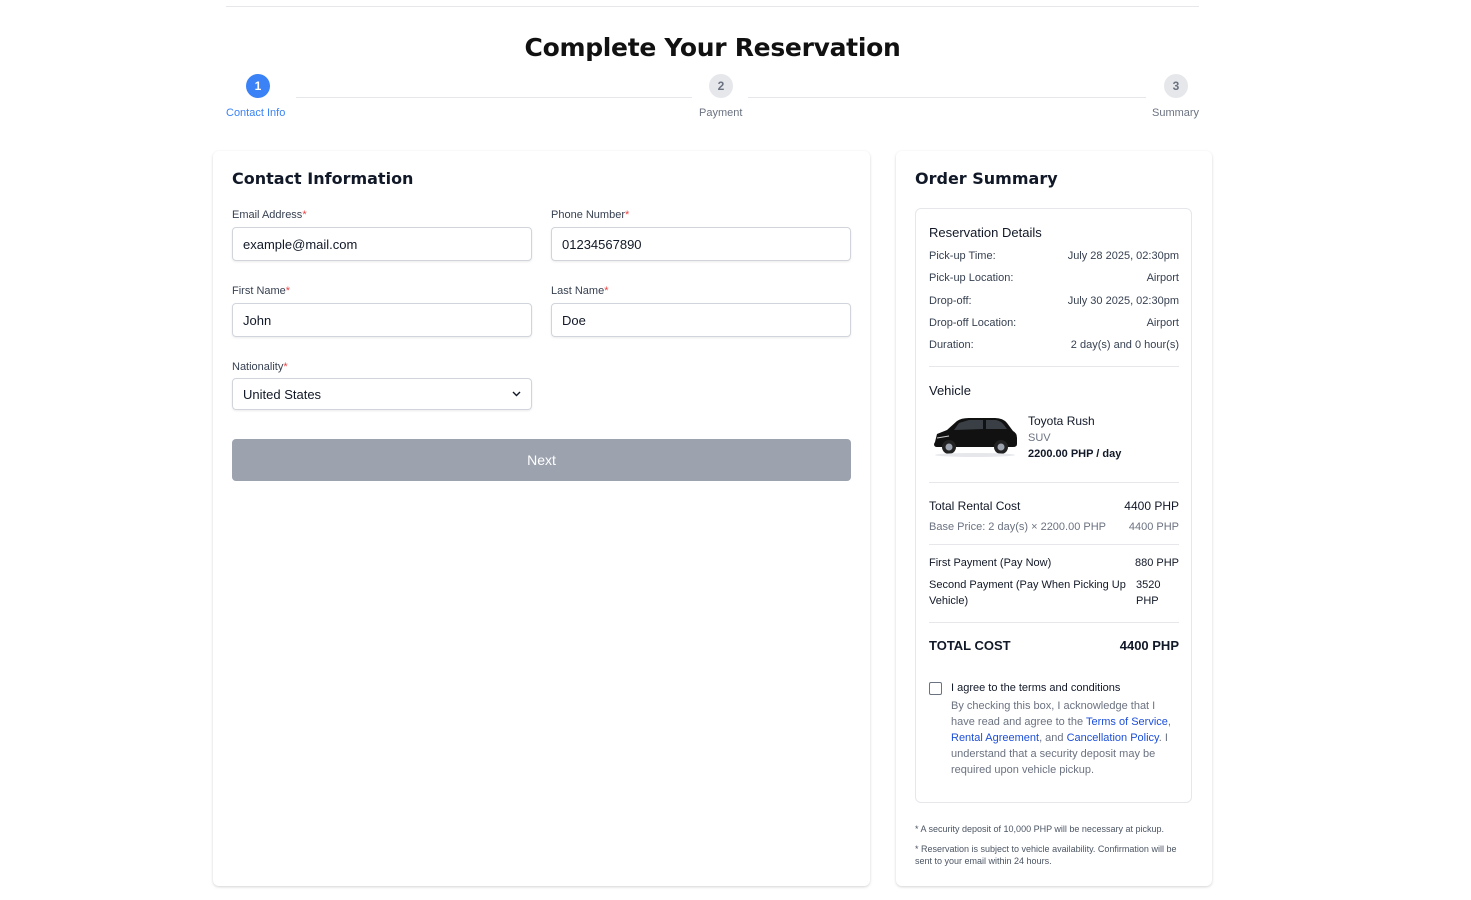 This screenshot has width=1471, height=900. Describe the element at coordinates (1124, 345) in the screenshot. I see `detail-value: 2 day(s) and 0 hour(s)` at that location.